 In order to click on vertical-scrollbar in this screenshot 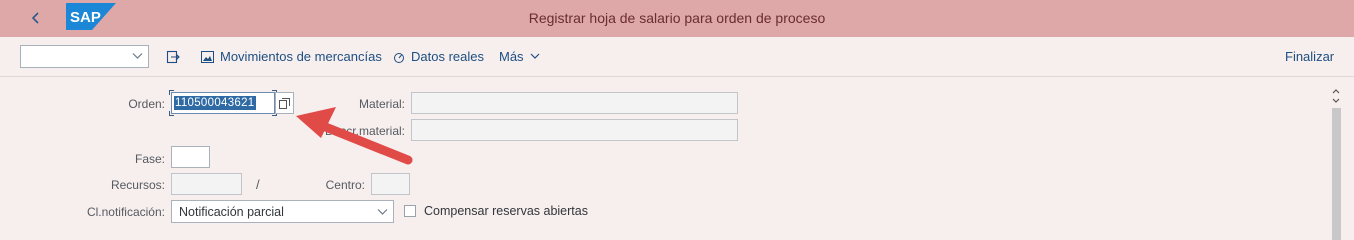, I will do `click(1336, 174)`.